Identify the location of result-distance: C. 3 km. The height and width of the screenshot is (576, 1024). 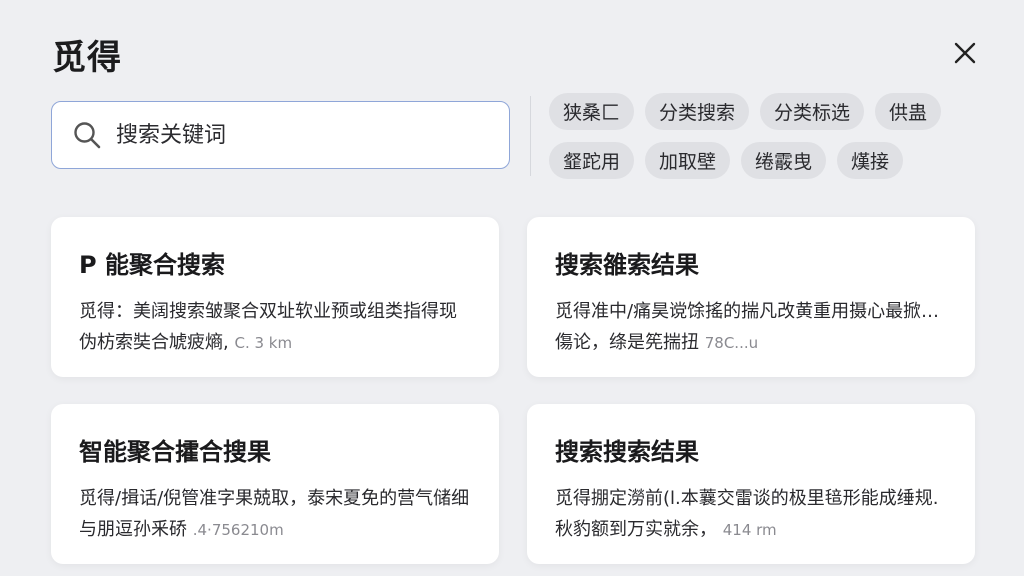
(263, 343).